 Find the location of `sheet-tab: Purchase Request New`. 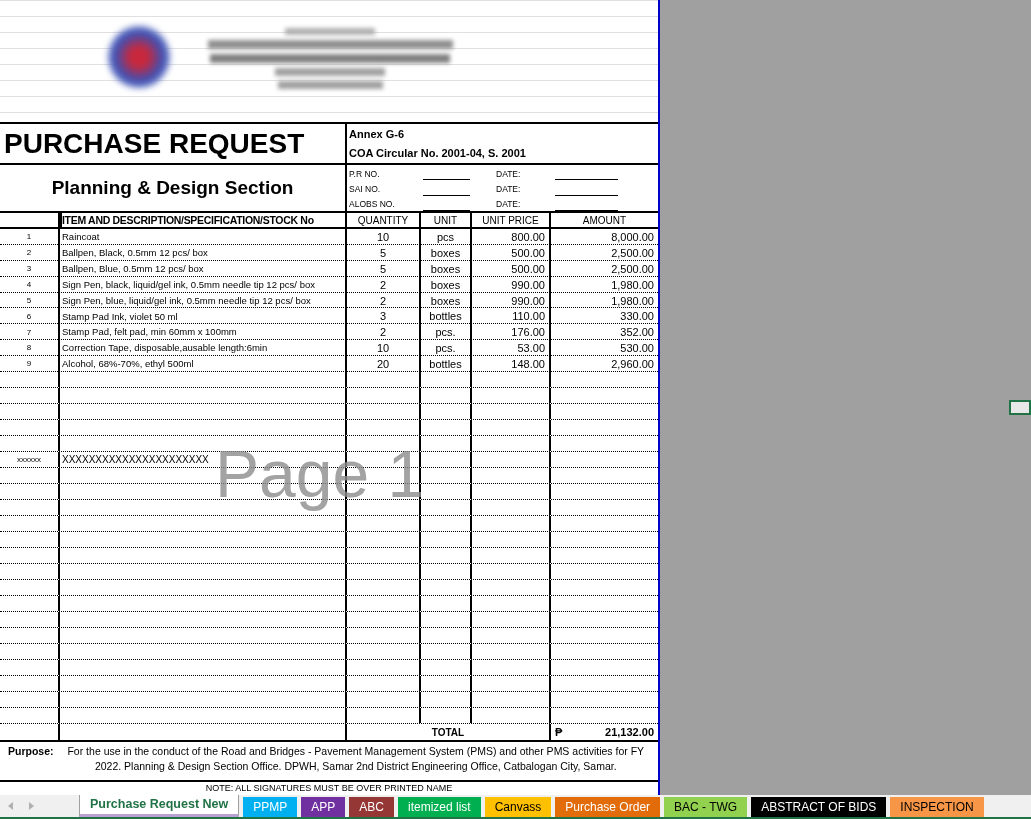

sheet-tab: Purchase Request New is located at coordinates (159, 806).